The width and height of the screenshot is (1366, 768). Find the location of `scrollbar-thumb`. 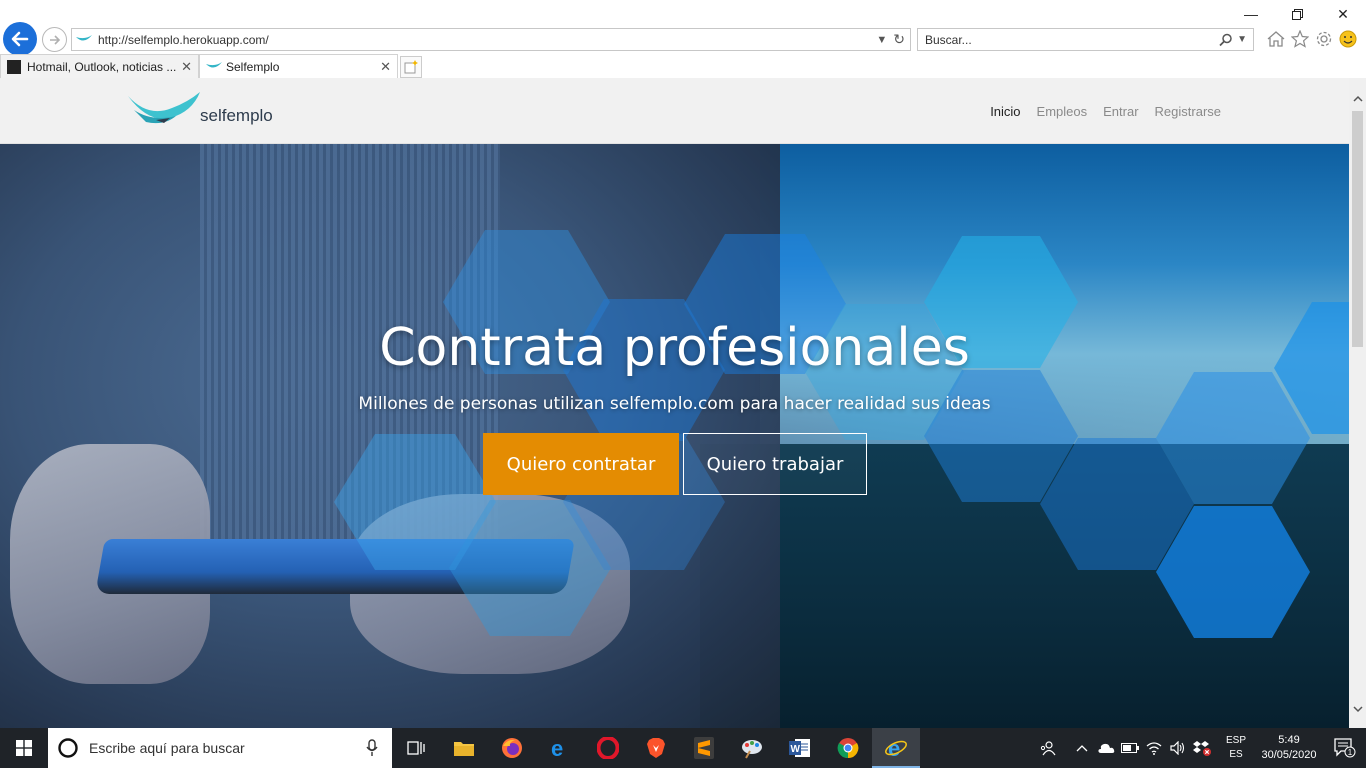

scrollbar-thumb is located at coordinates (1357, 229).